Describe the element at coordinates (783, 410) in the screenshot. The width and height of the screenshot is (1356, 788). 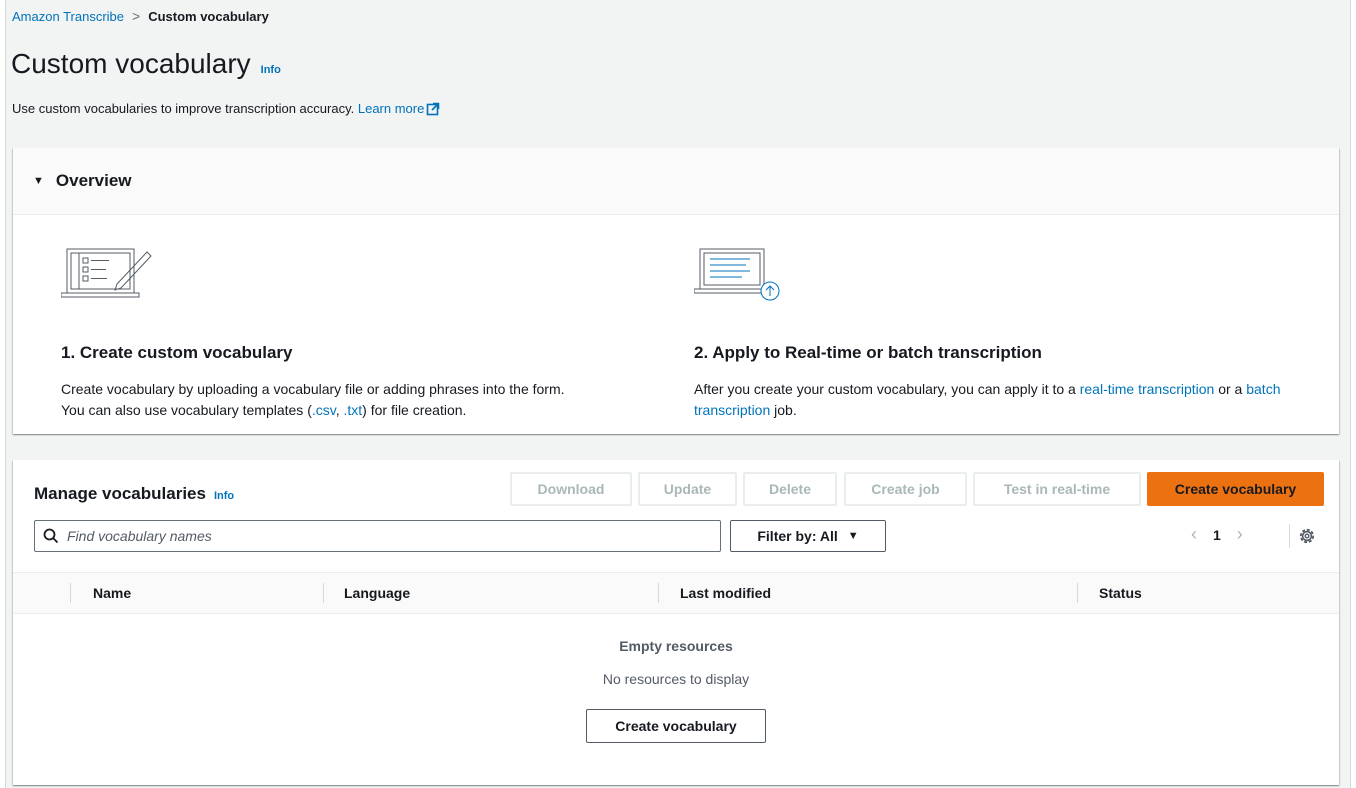
I see `step-2-post: job.` at that location.